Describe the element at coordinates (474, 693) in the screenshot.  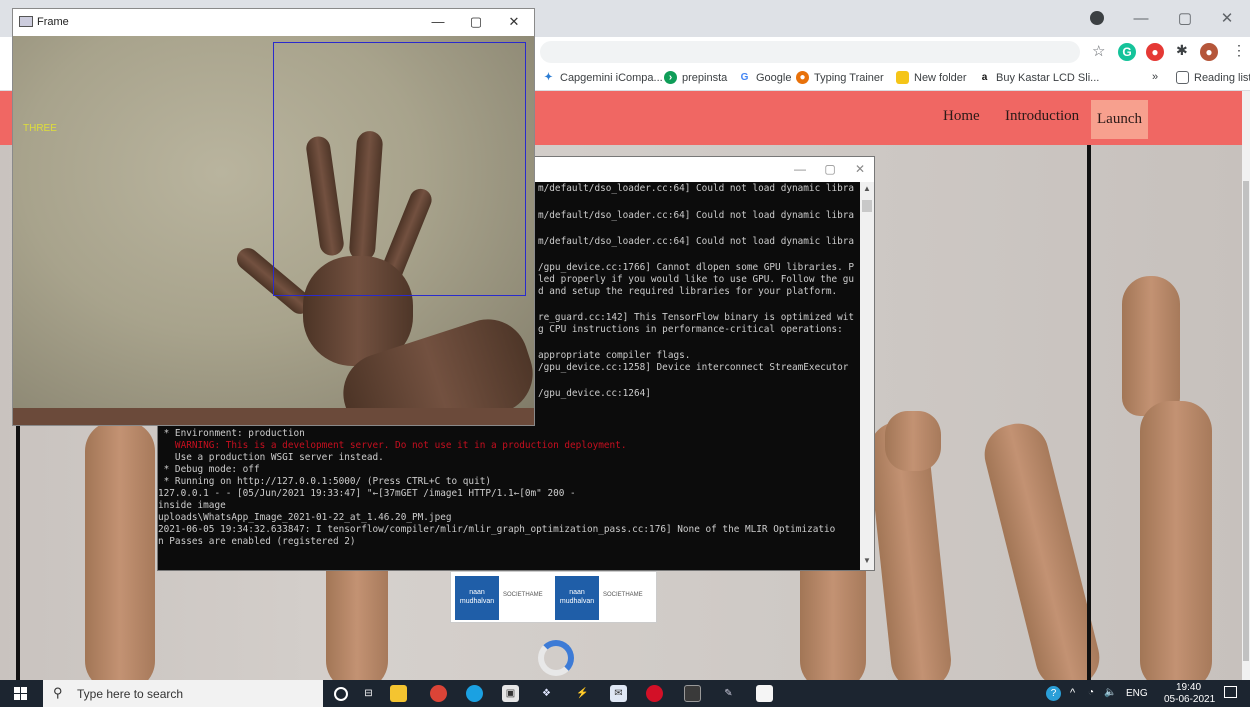
I see `edge-icon` at that location.